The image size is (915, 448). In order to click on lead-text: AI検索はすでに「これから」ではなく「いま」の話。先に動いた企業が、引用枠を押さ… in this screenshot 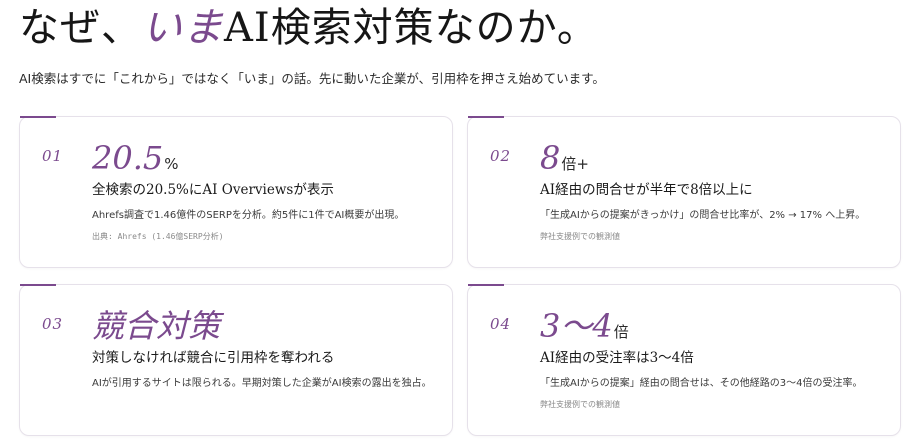, I will do `click(312, 78)`.